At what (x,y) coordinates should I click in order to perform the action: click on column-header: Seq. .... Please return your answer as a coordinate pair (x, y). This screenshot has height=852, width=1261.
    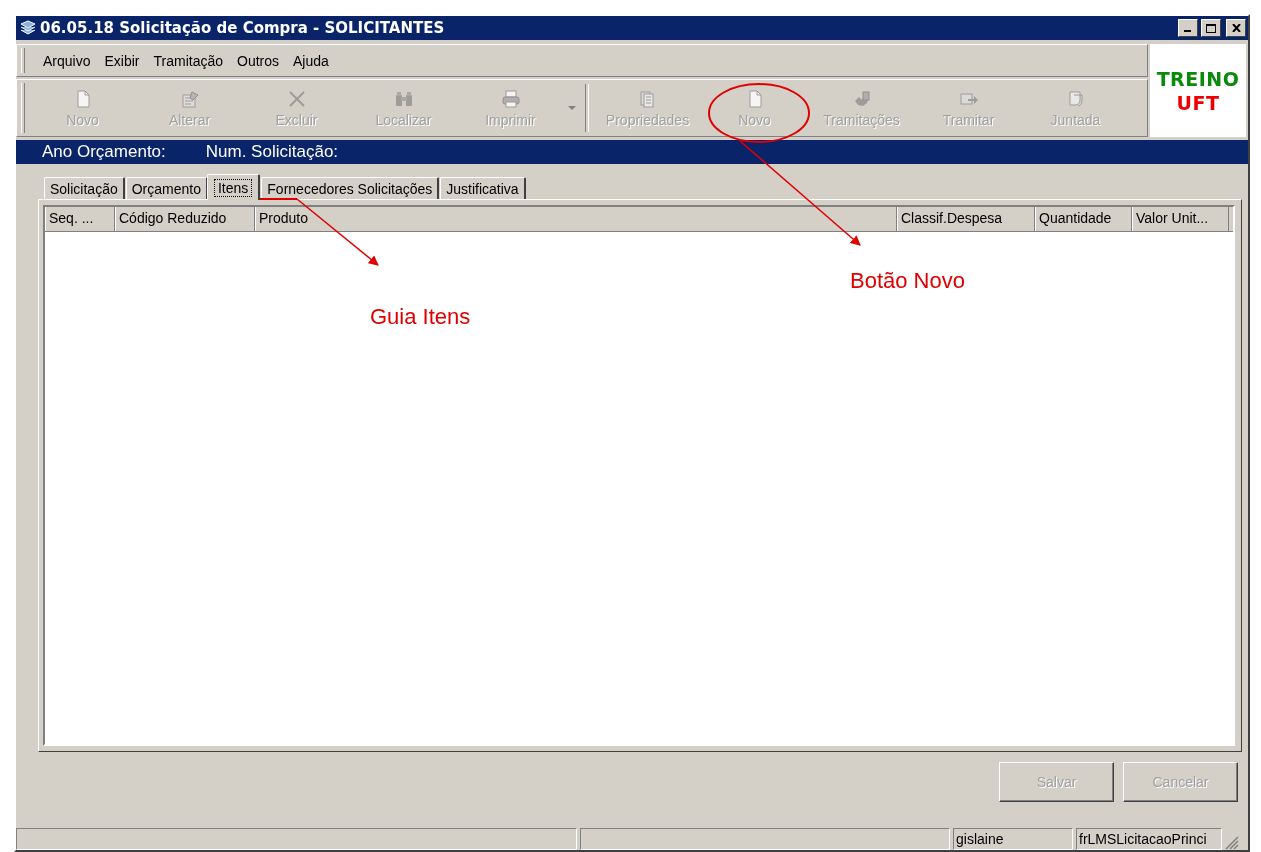
    Looking at the image, I should click on (80, 219).